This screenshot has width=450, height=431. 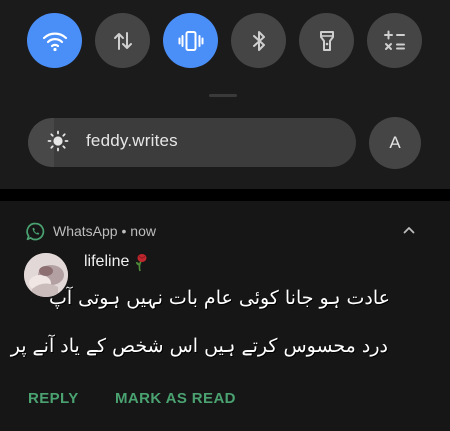 I want to click on rose-emoji-icon, so click(x=141, y=263).